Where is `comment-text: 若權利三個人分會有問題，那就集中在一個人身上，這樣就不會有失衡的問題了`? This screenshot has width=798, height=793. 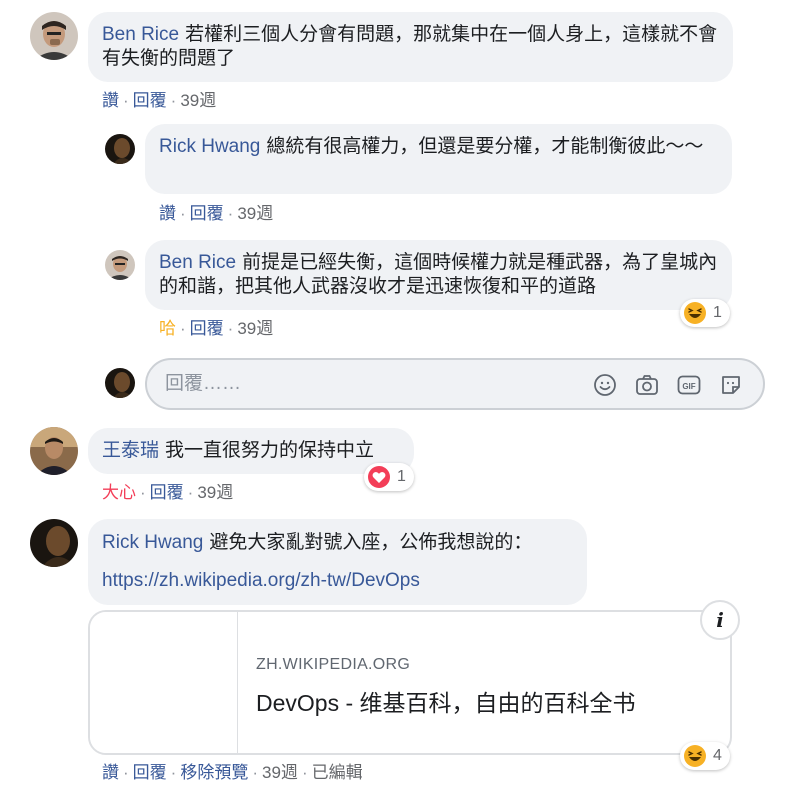
comment-text: 若權利三個人分會有問題，那就集中在一個人身上，這樣就不會有失衡的問題了 is located at coordinates (410, 46).